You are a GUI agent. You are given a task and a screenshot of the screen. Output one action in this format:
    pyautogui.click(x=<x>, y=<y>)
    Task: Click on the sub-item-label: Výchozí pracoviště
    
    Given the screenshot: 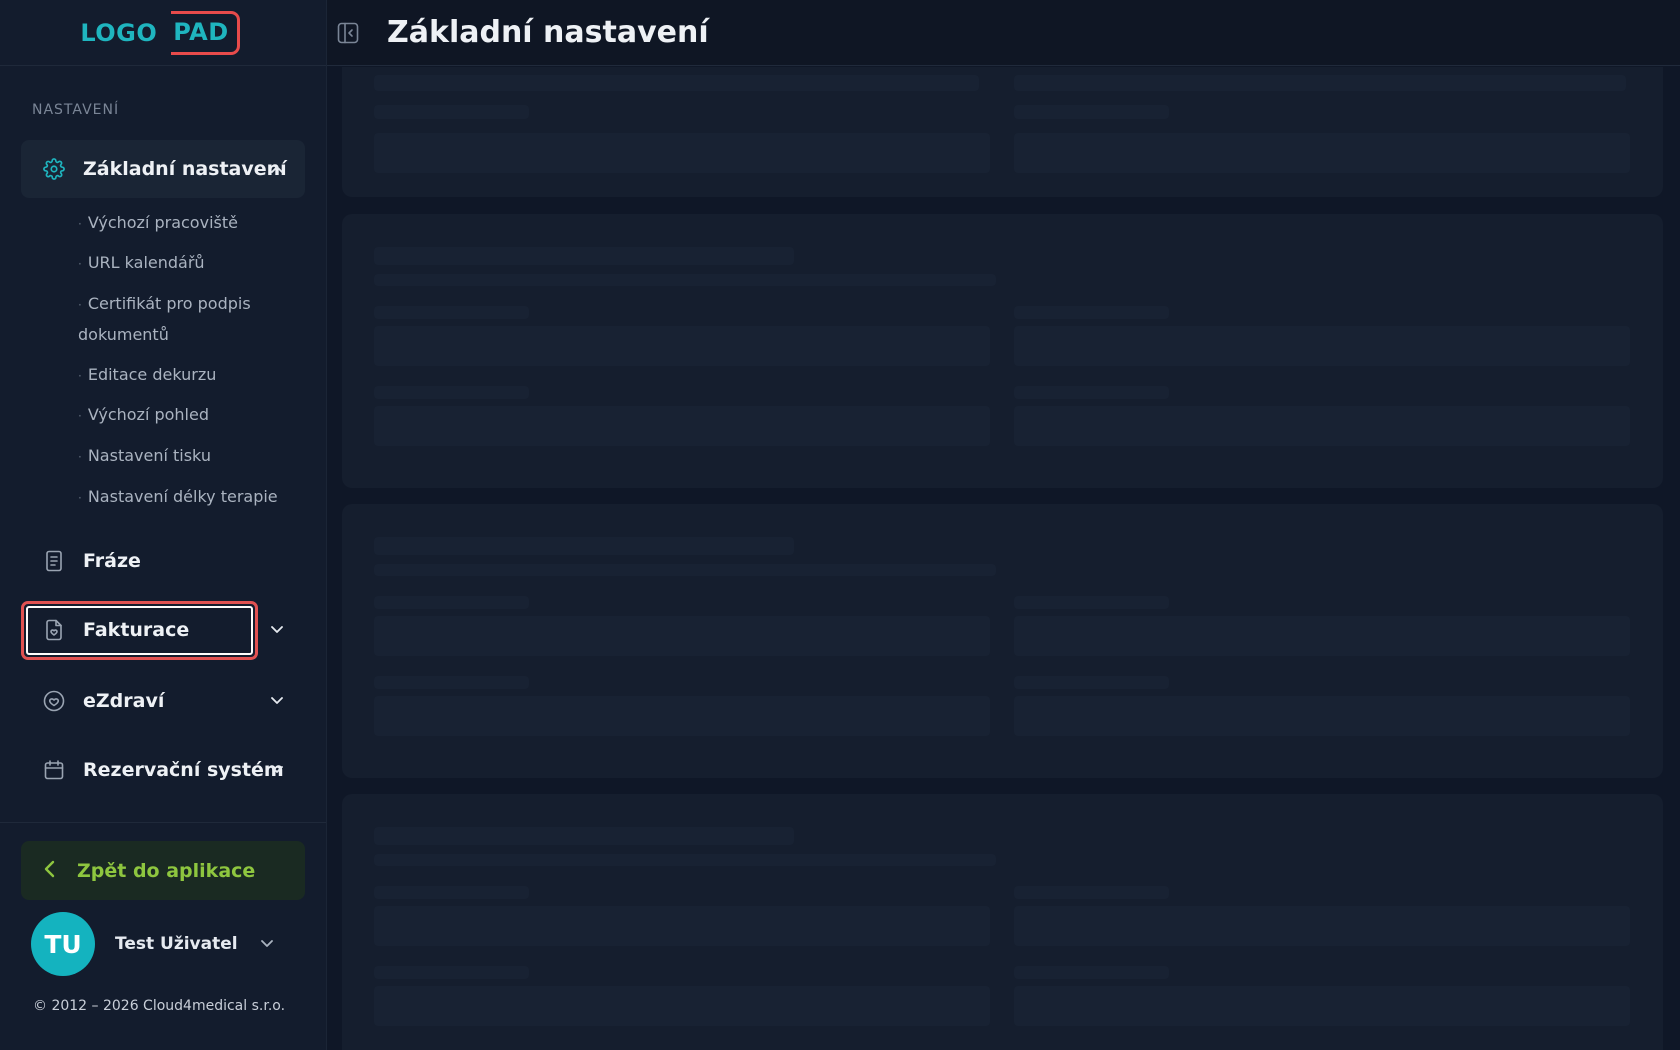 What is the action you would take?
    pyautogui.click(x=162, y=222)
    